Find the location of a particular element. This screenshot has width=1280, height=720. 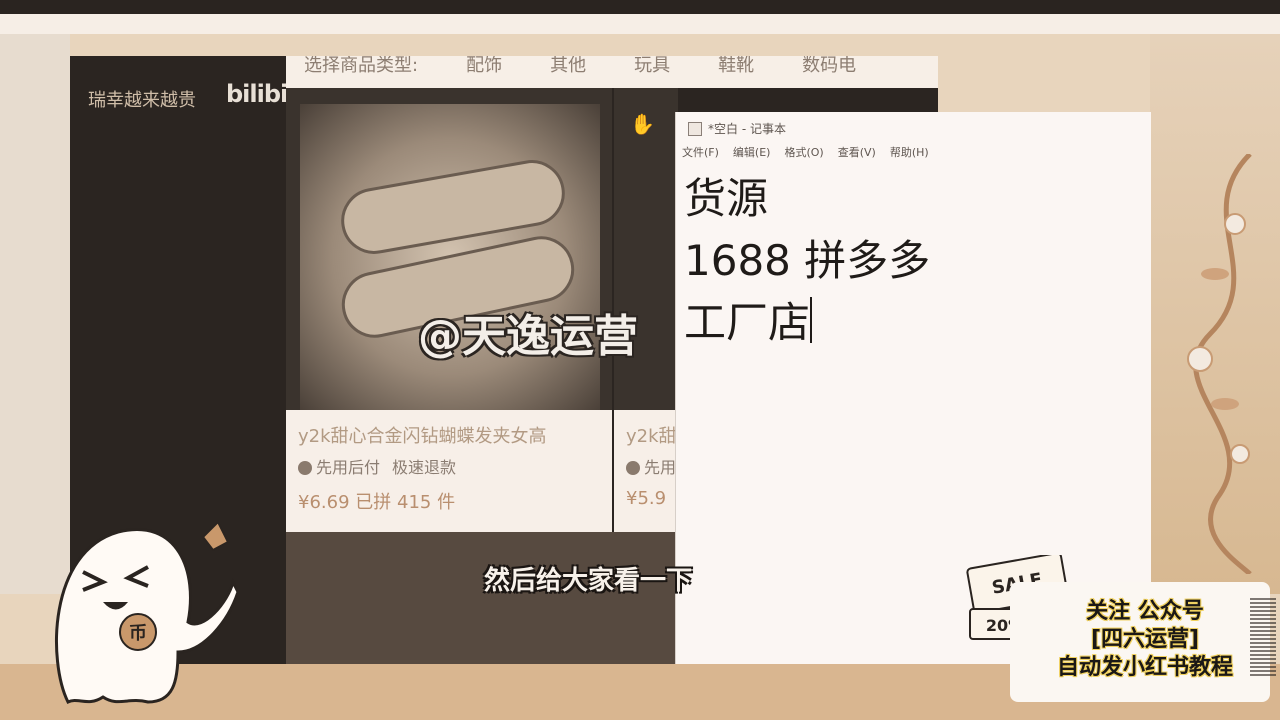

notepad-titlebar: *空白 - 记事本 is located at coordinates (737, 128).